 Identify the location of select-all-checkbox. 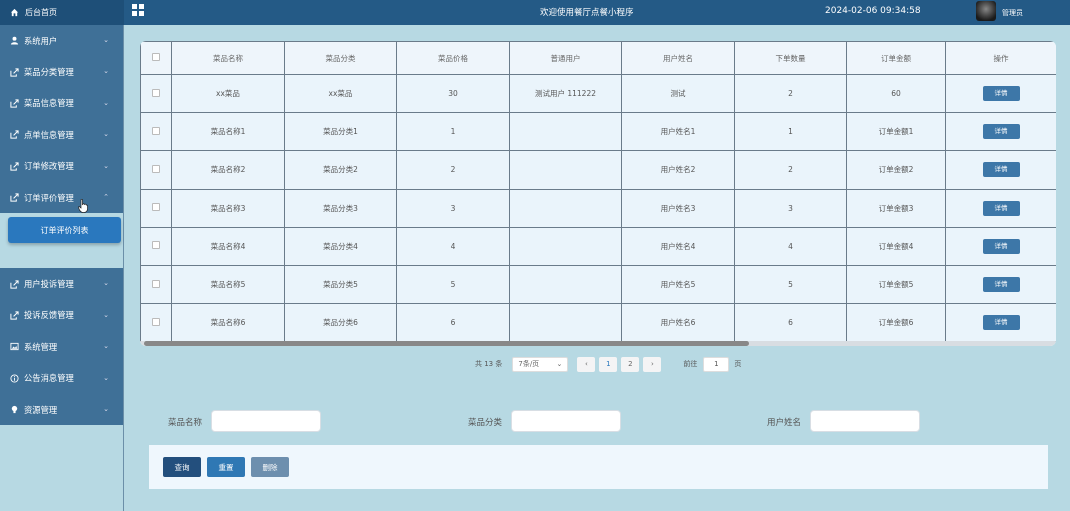
(156, 57).